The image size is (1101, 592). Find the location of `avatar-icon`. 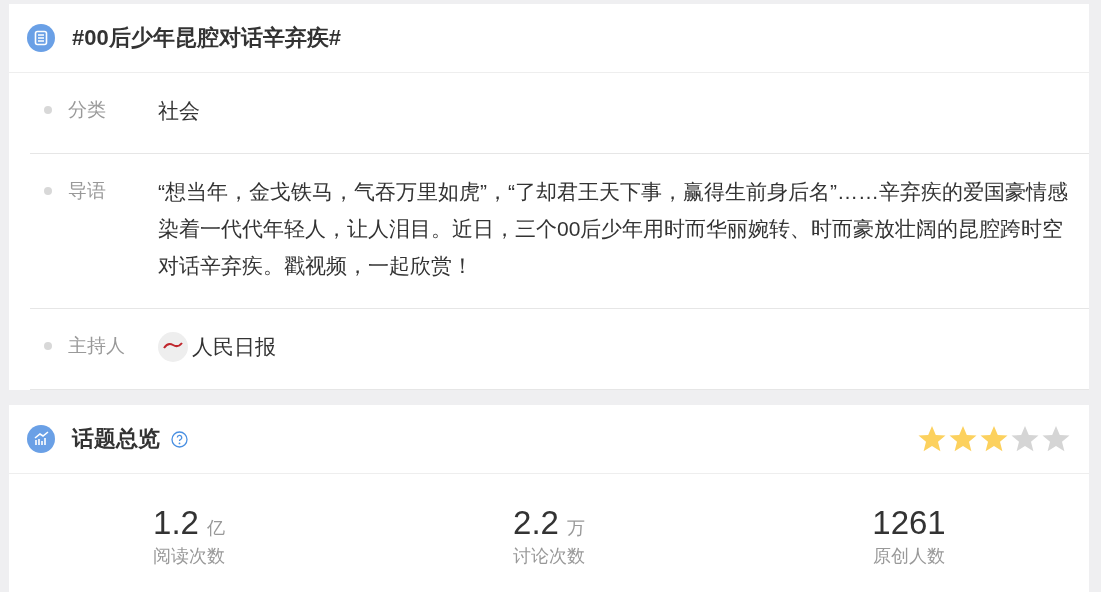

avatar-icon is located at coordinates (173, 346).